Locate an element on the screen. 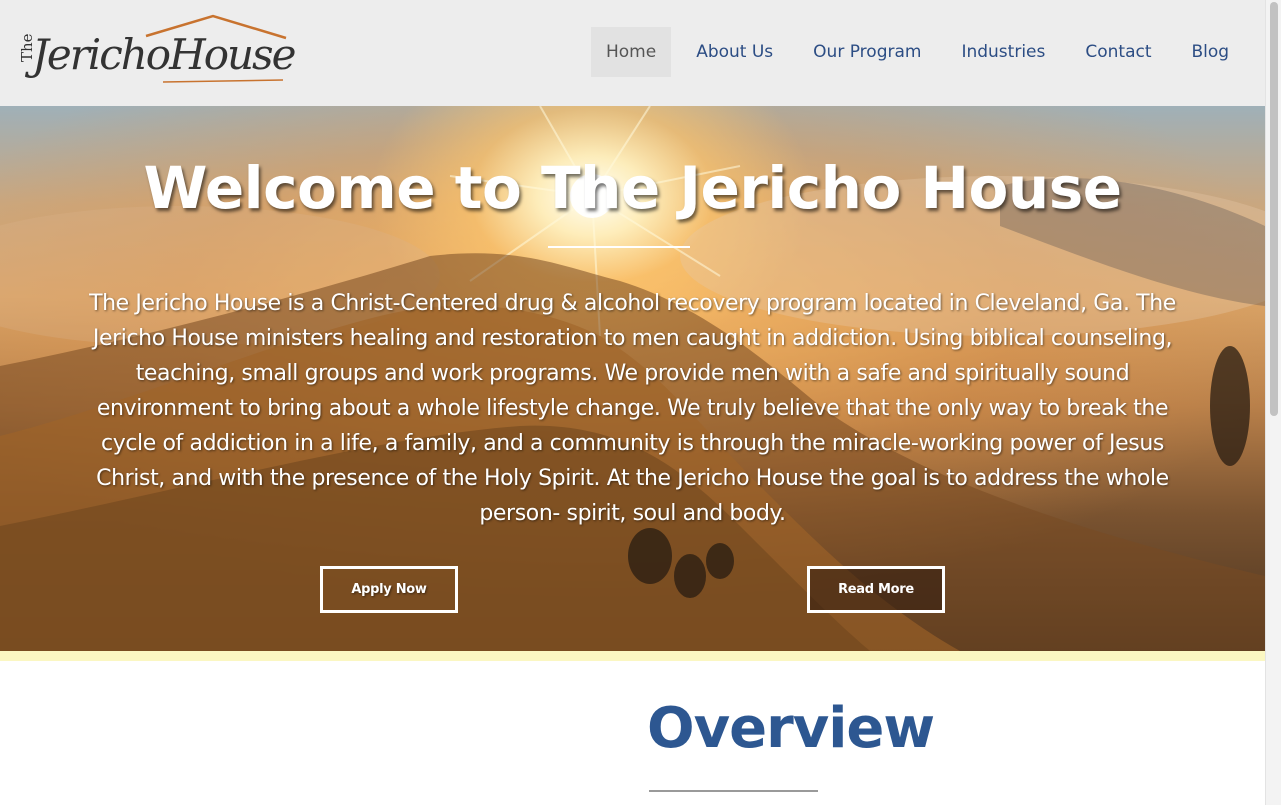  nav-home: Home is located at coordinates (631, 52).